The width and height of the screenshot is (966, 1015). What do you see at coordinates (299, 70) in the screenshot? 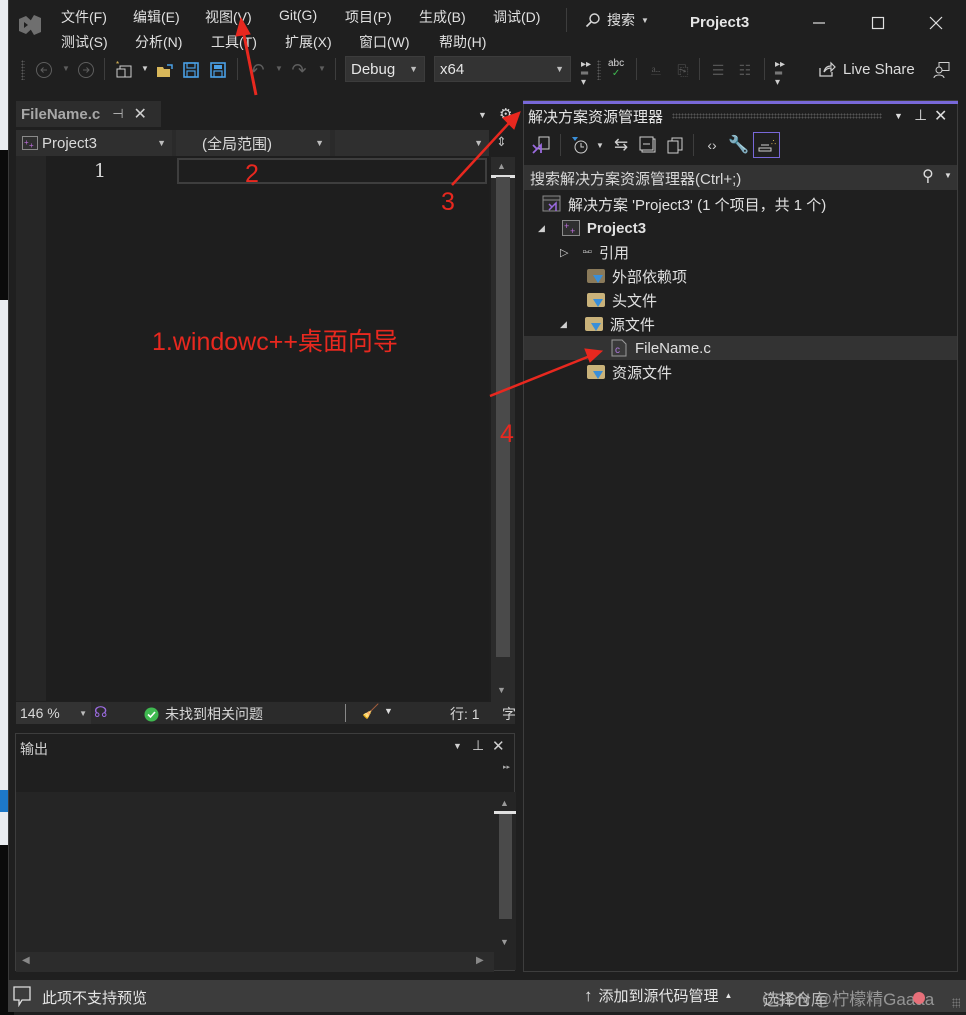
I see `redo-button: ↷` at bounding box center [299, 70].